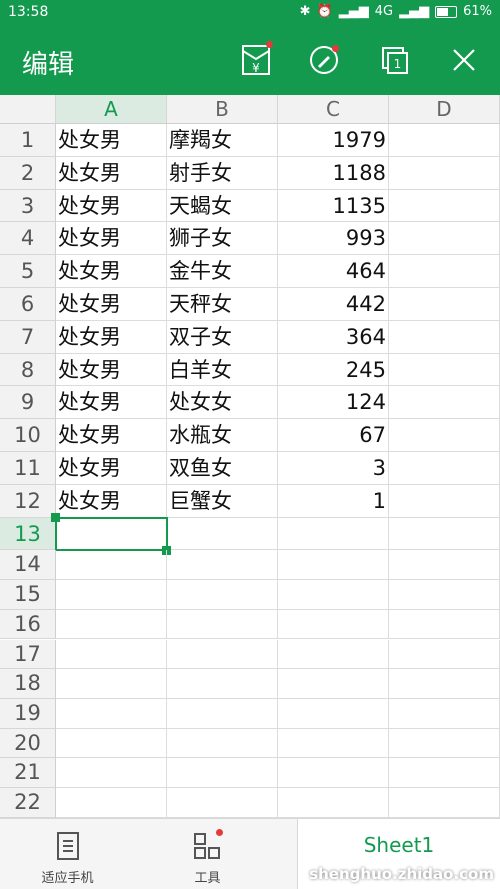 This screenshot has height=889, width=500. I want to click on column-header-c: C, so click(333, 109).